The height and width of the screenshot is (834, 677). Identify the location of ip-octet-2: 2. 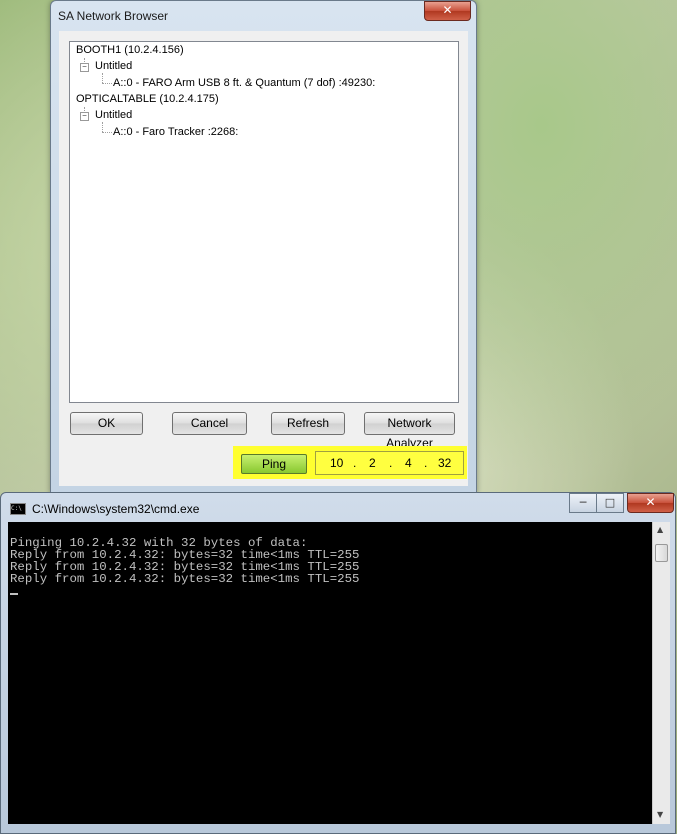
(372, 463).